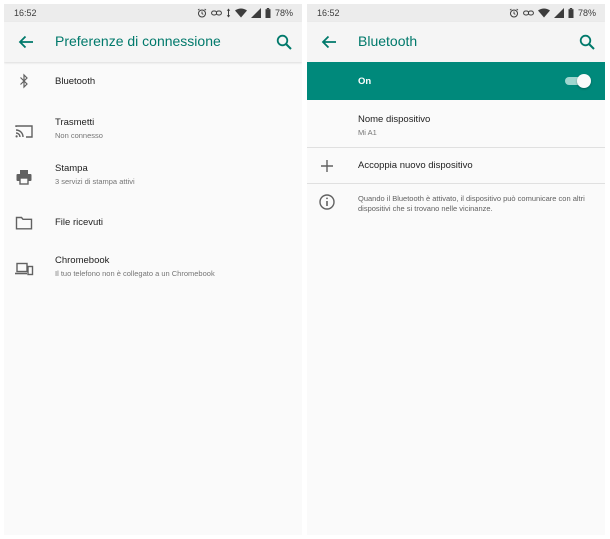  Describe the element at coordinates (153, 180) in the screenshot. I see `settings-item-print: Stampa 3 servizi di stampa attivi` at that location.